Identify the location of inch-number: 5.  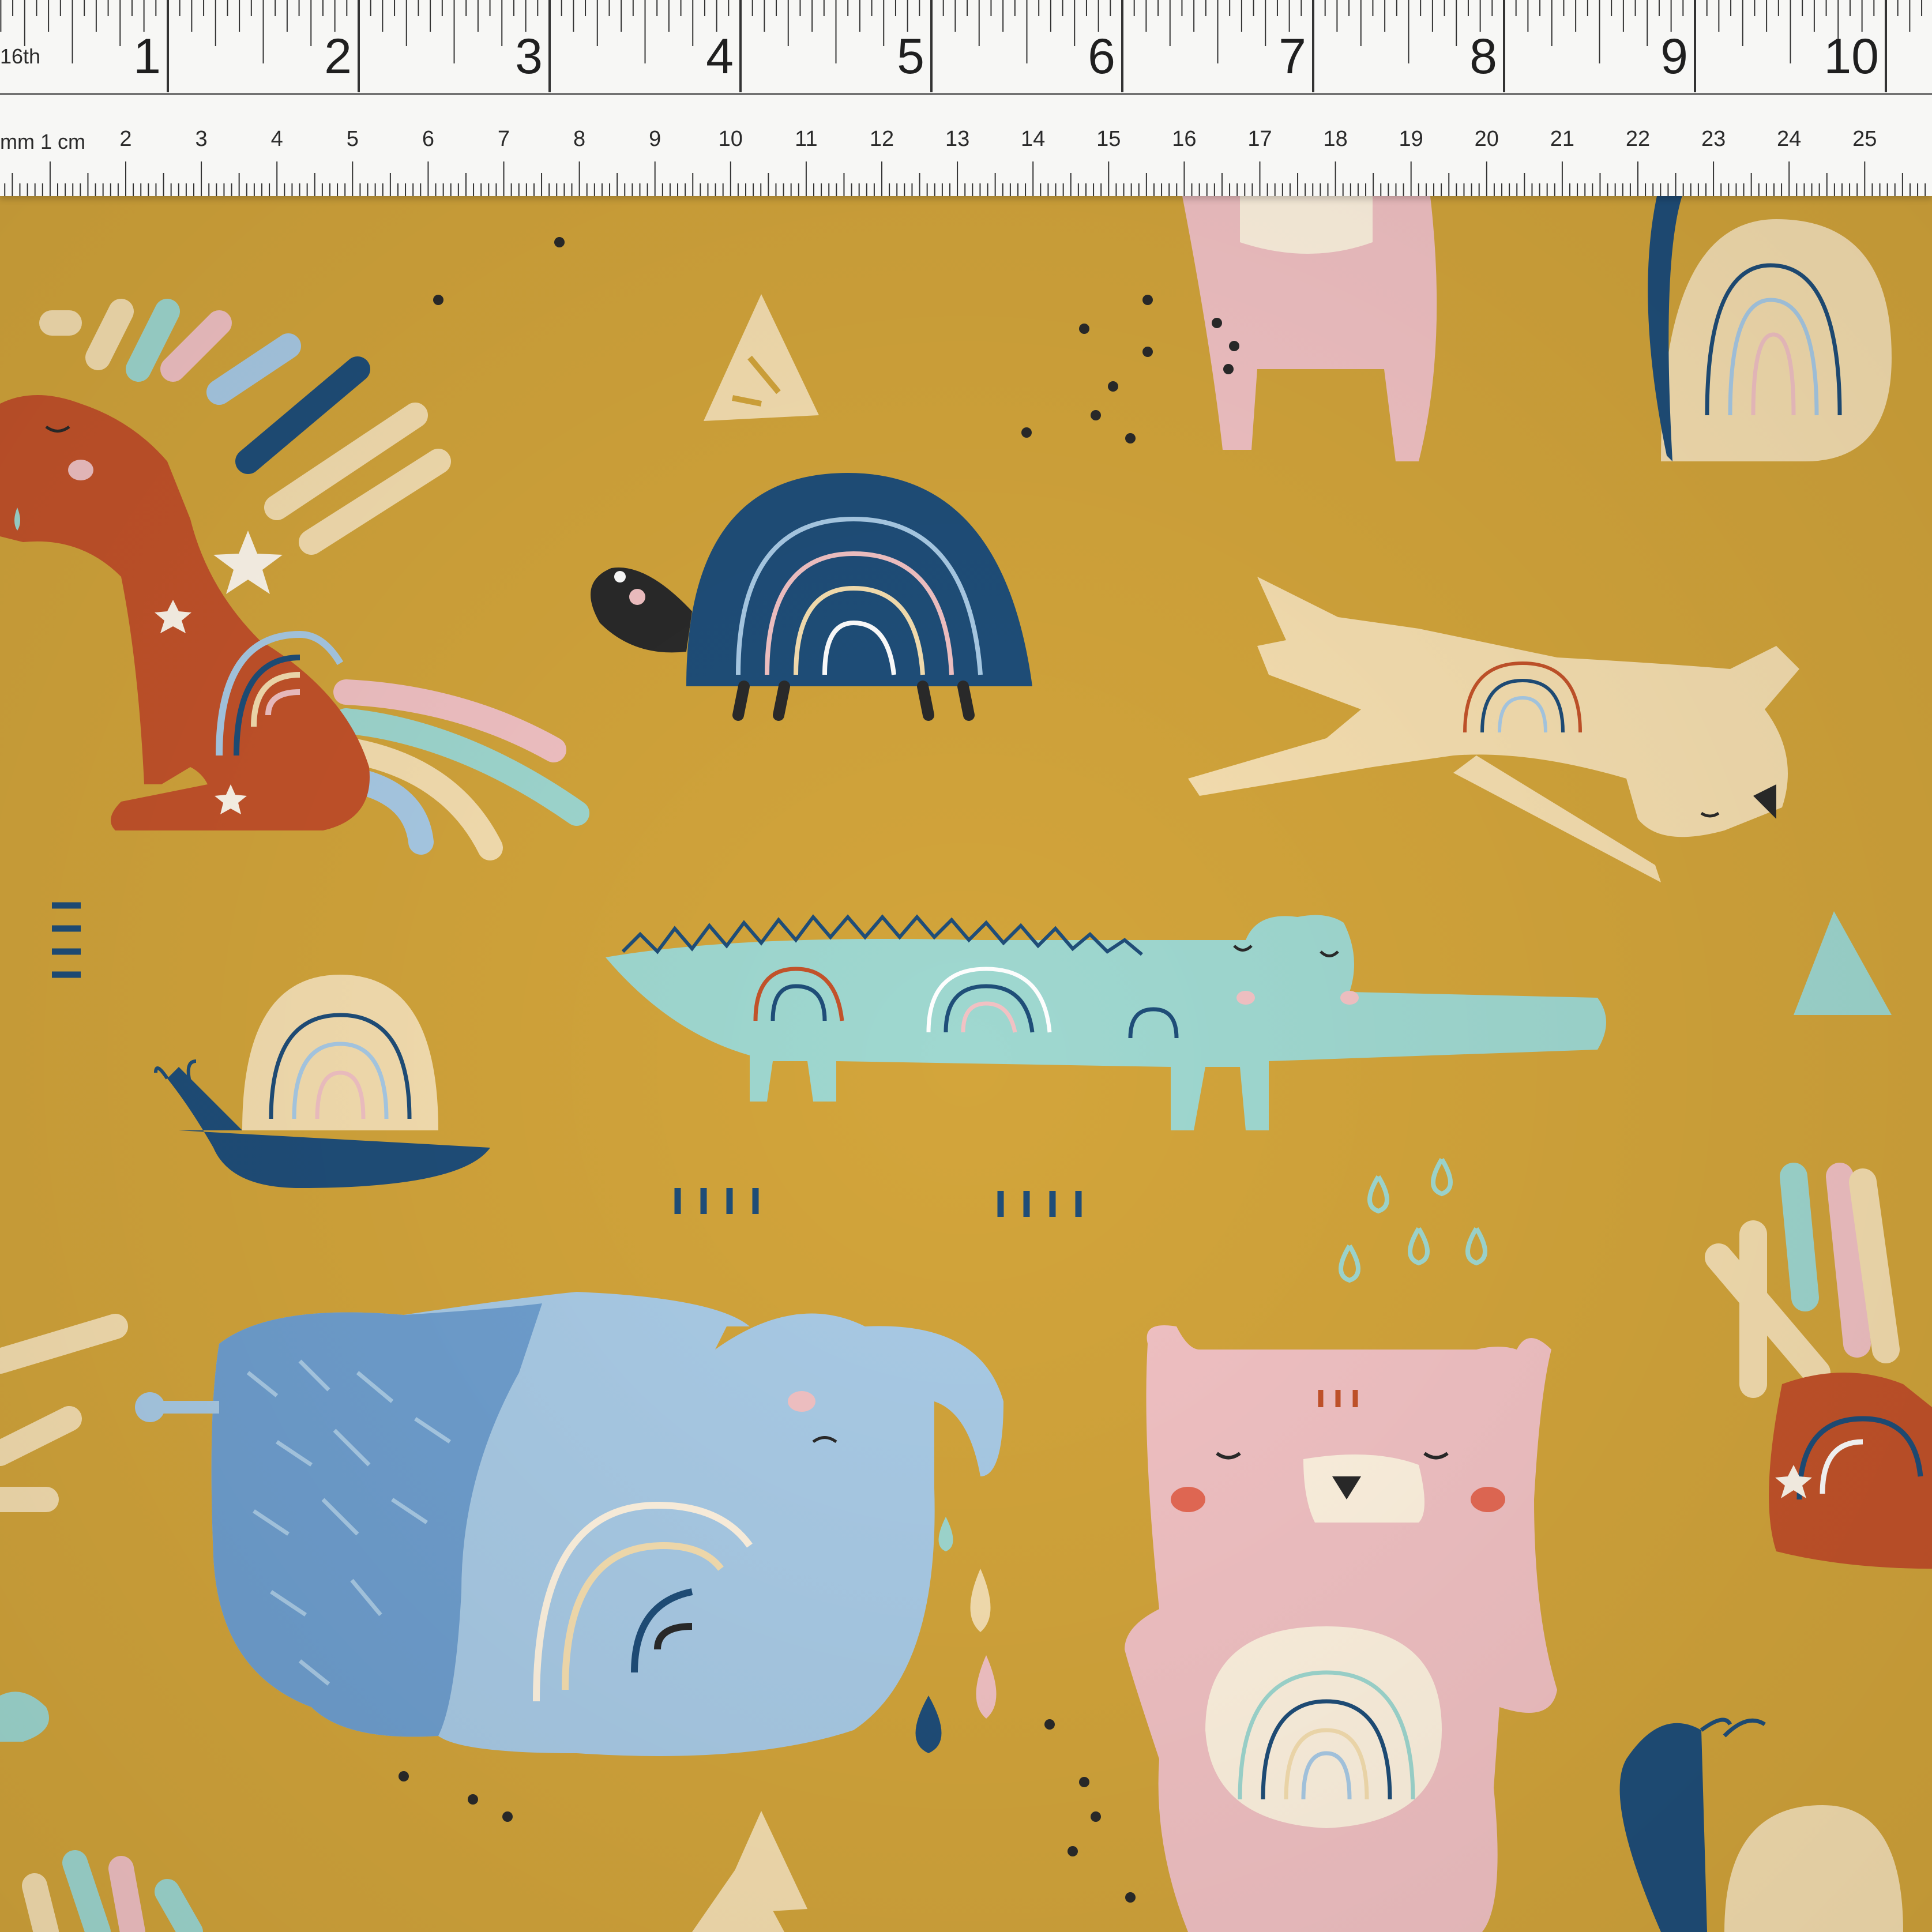
(911, 57).